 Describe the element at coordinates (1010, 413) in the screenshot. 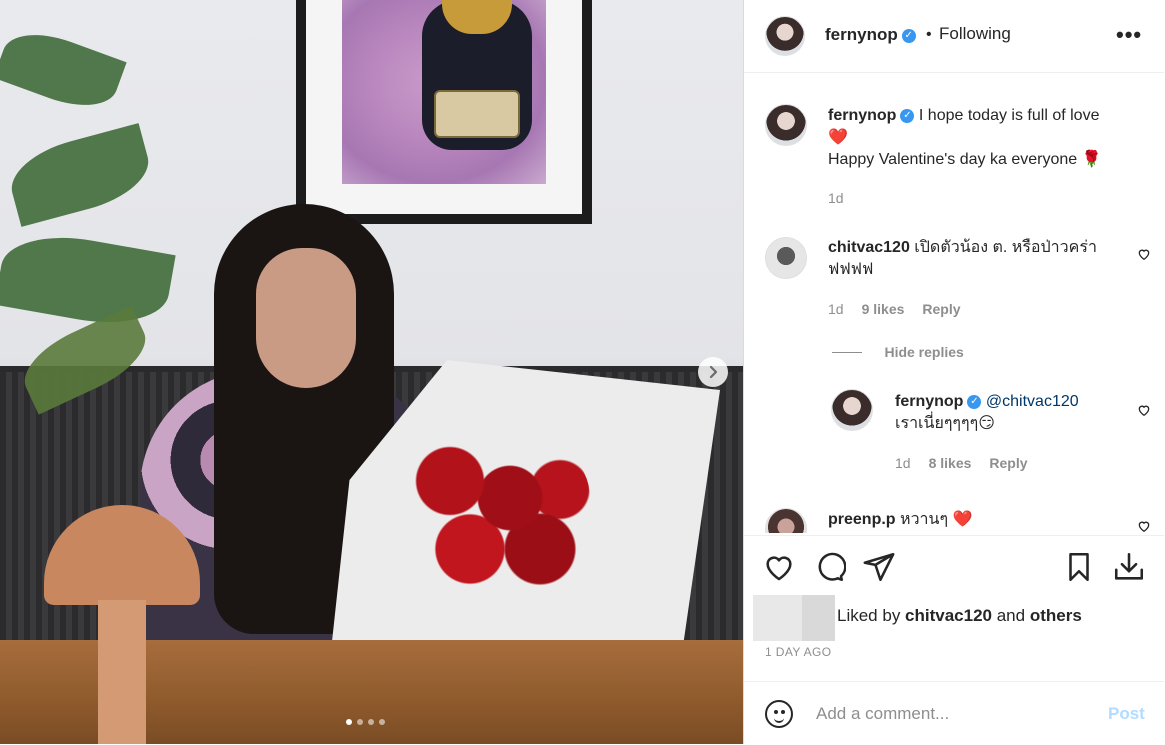

I see `reply: fernynop ✓ @chitvac120 เราเนี่ยๆๆๆๆ😏` at that location.